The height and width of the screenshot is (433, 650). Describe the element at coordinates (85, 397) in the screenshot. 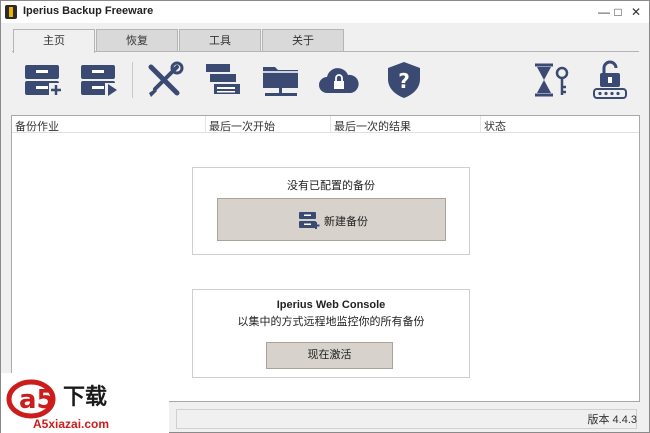

I see `watermark-title: 下载` at that location.